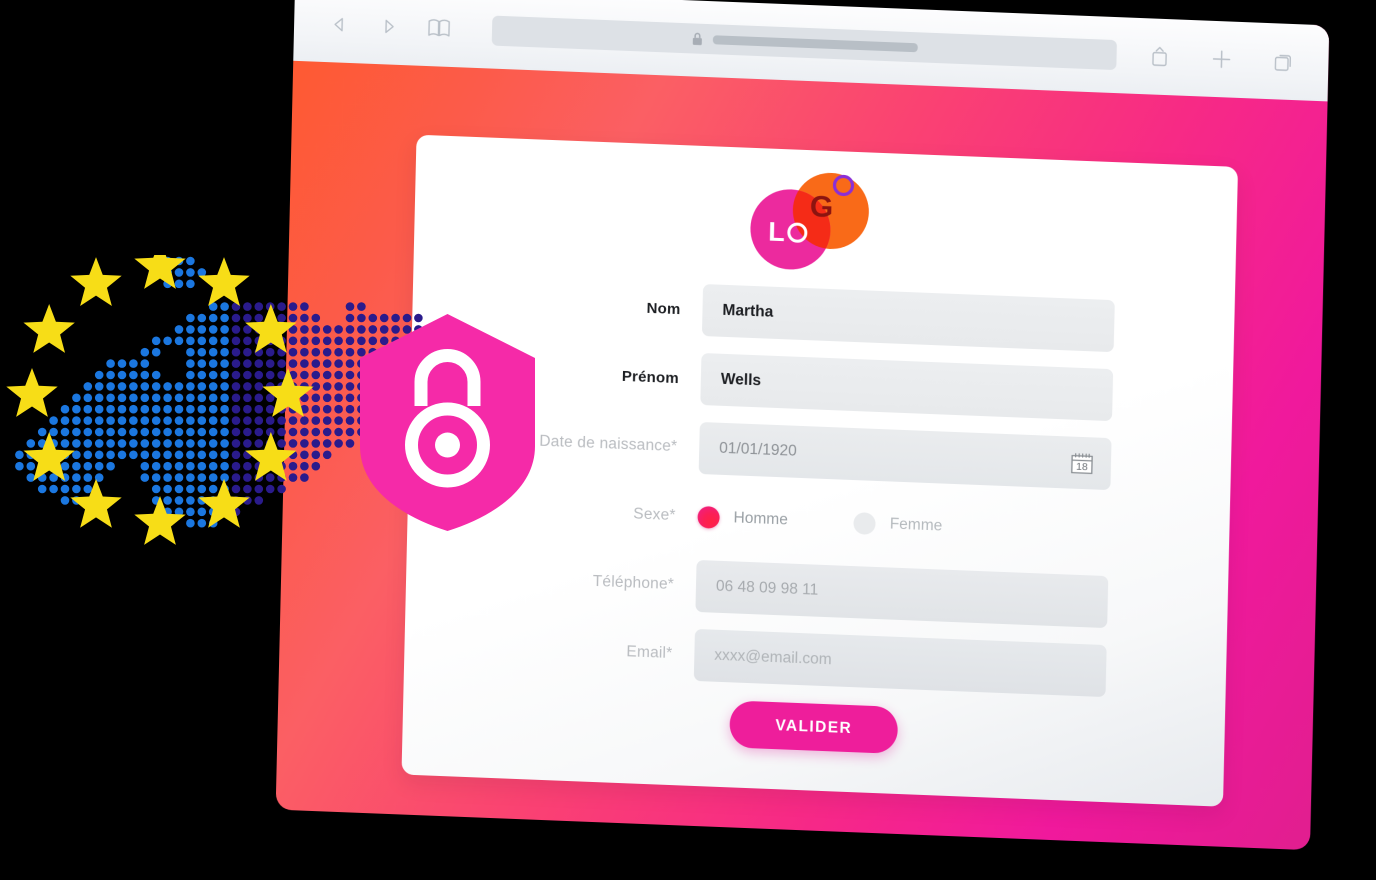 The image size is (1376, 880). What do you see at coordinates (865, 523) in the screenshot?
I see `radio-dot-femme` at bounding box center [865, 523].